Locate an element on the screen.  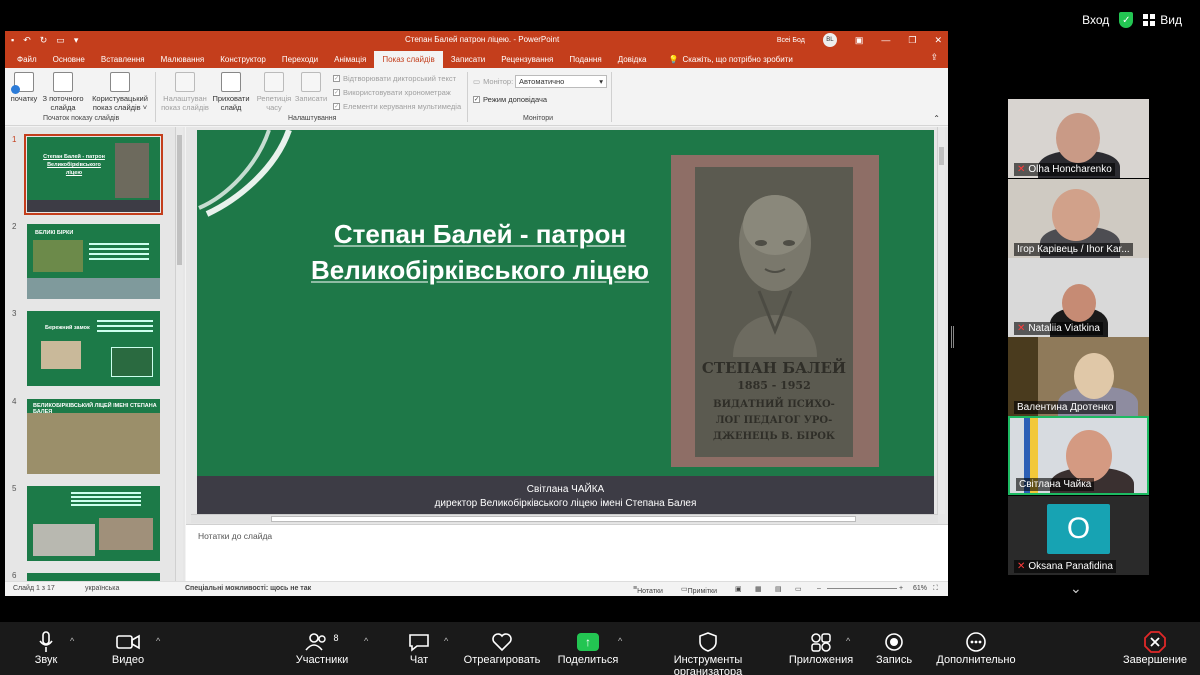
thumbnails-scrollbar is located at coordinates (179, 354).